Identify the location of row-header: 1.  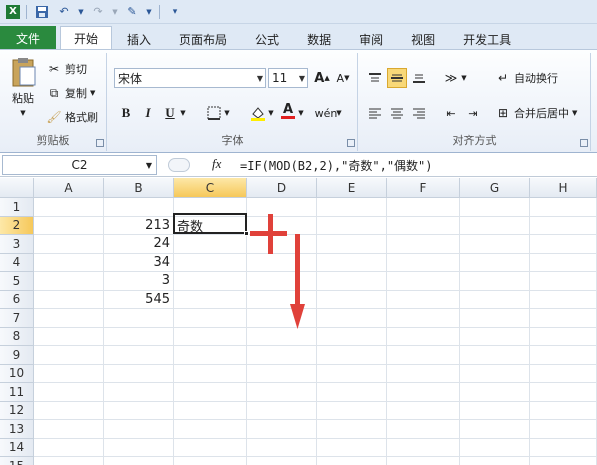
(17, 207).